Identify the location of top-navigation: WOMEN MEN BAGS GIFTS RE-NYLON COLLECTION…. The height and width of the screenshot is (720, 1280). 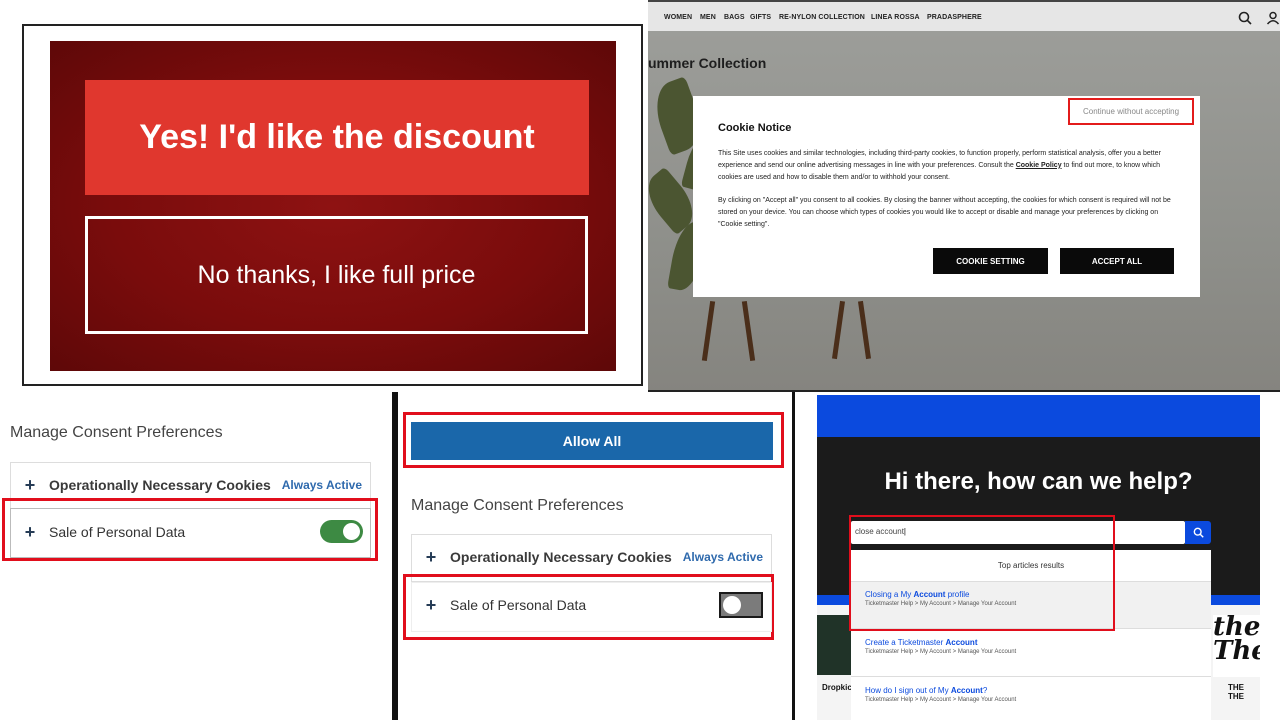
(964, 15).